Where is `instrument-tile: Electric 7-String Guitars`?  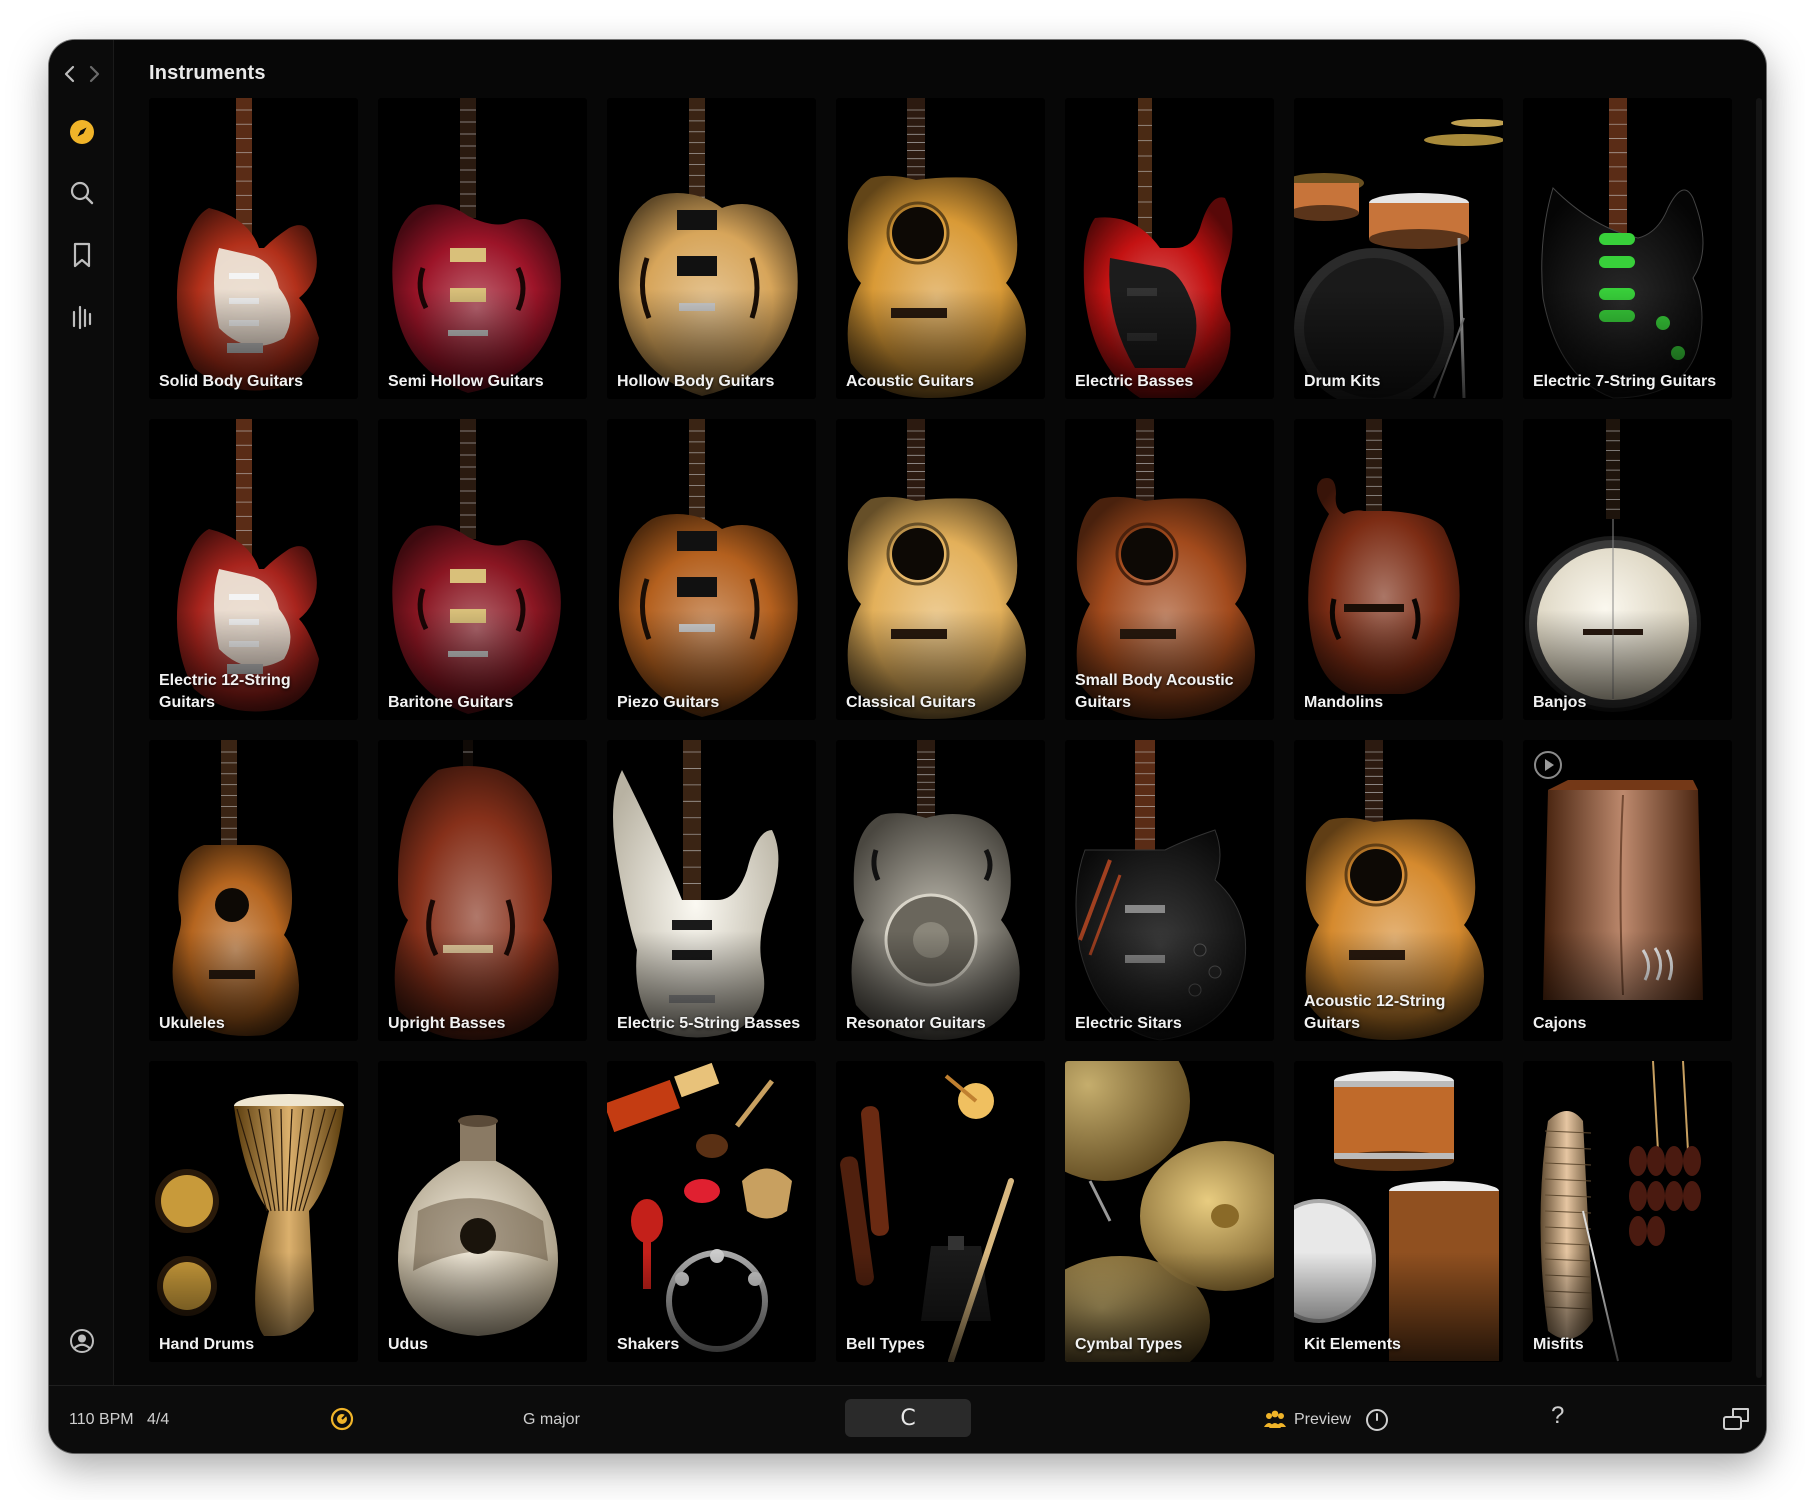
instrument-tile: Electric 7-String Guitars is located at coordinates (1627, 248).